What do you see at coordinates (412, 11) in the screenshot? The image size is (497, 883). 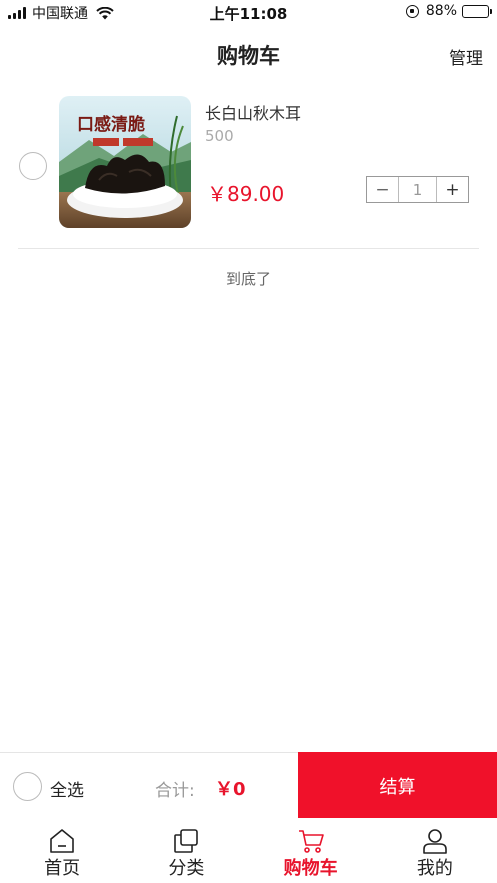 I see `rotation-lock-icon` at bounding box center [412, 11].